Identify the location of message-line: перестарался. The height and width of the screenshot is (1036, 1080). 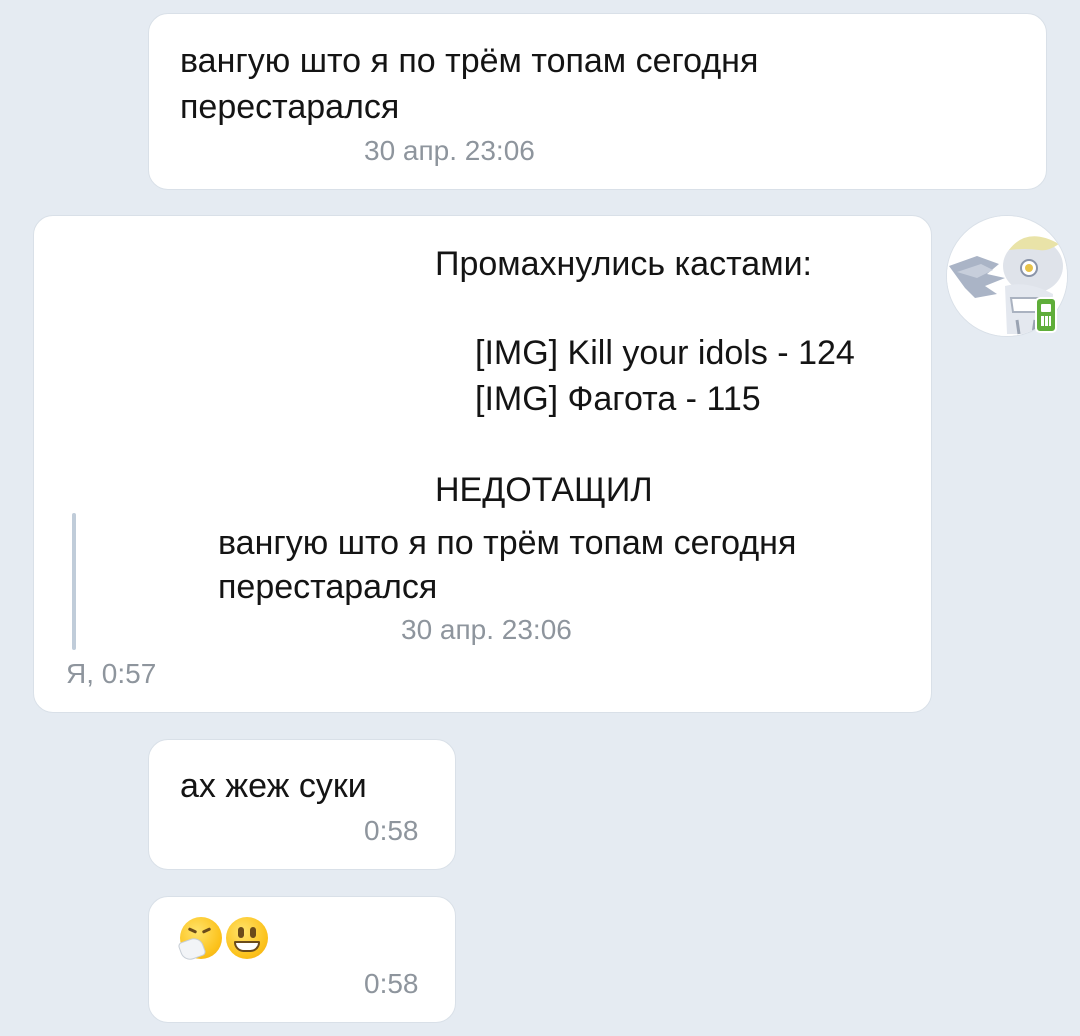
(290, 107).